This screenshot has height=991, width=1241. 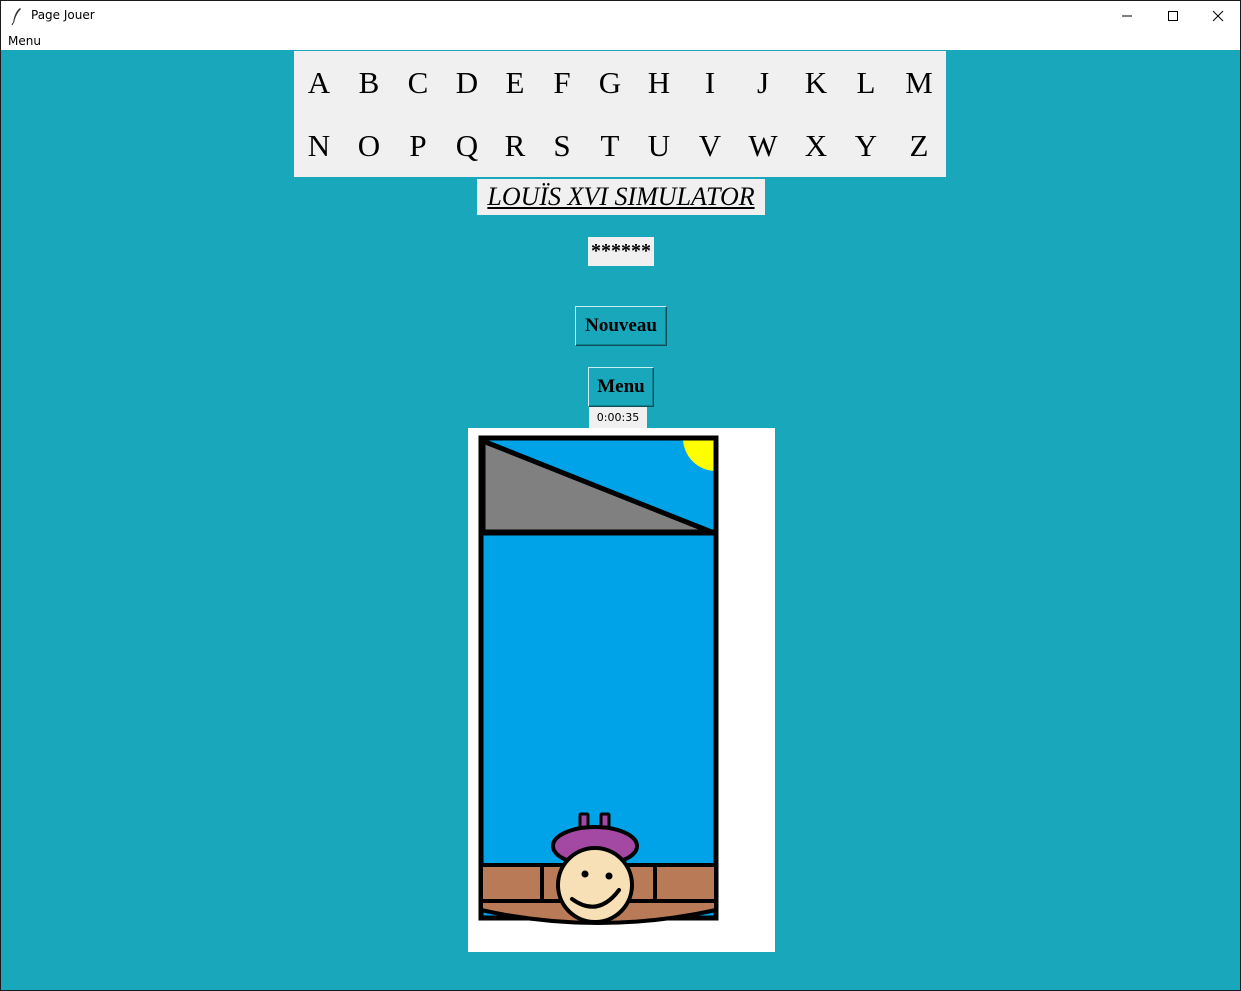 What do you see at coordinates (763, 82) in the screenshot?
I see `letter-button-j: J` at bounding box center [763, 82].